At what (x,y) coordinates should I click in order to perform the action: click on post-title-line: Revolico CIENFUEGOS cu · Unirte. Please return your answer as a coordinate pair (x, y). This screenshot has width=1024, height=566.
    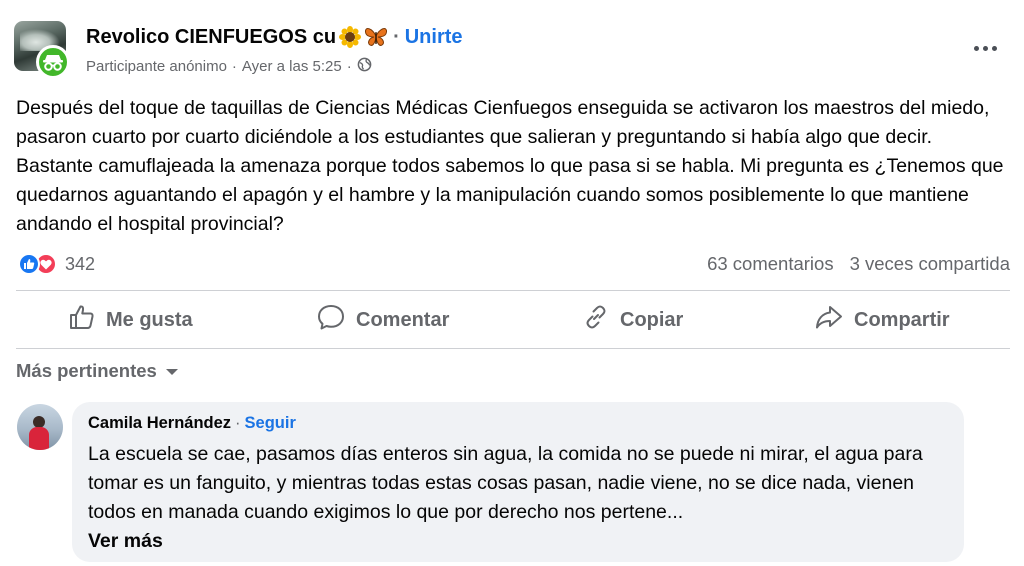
    Looking at the image, I should click on (274, 37).